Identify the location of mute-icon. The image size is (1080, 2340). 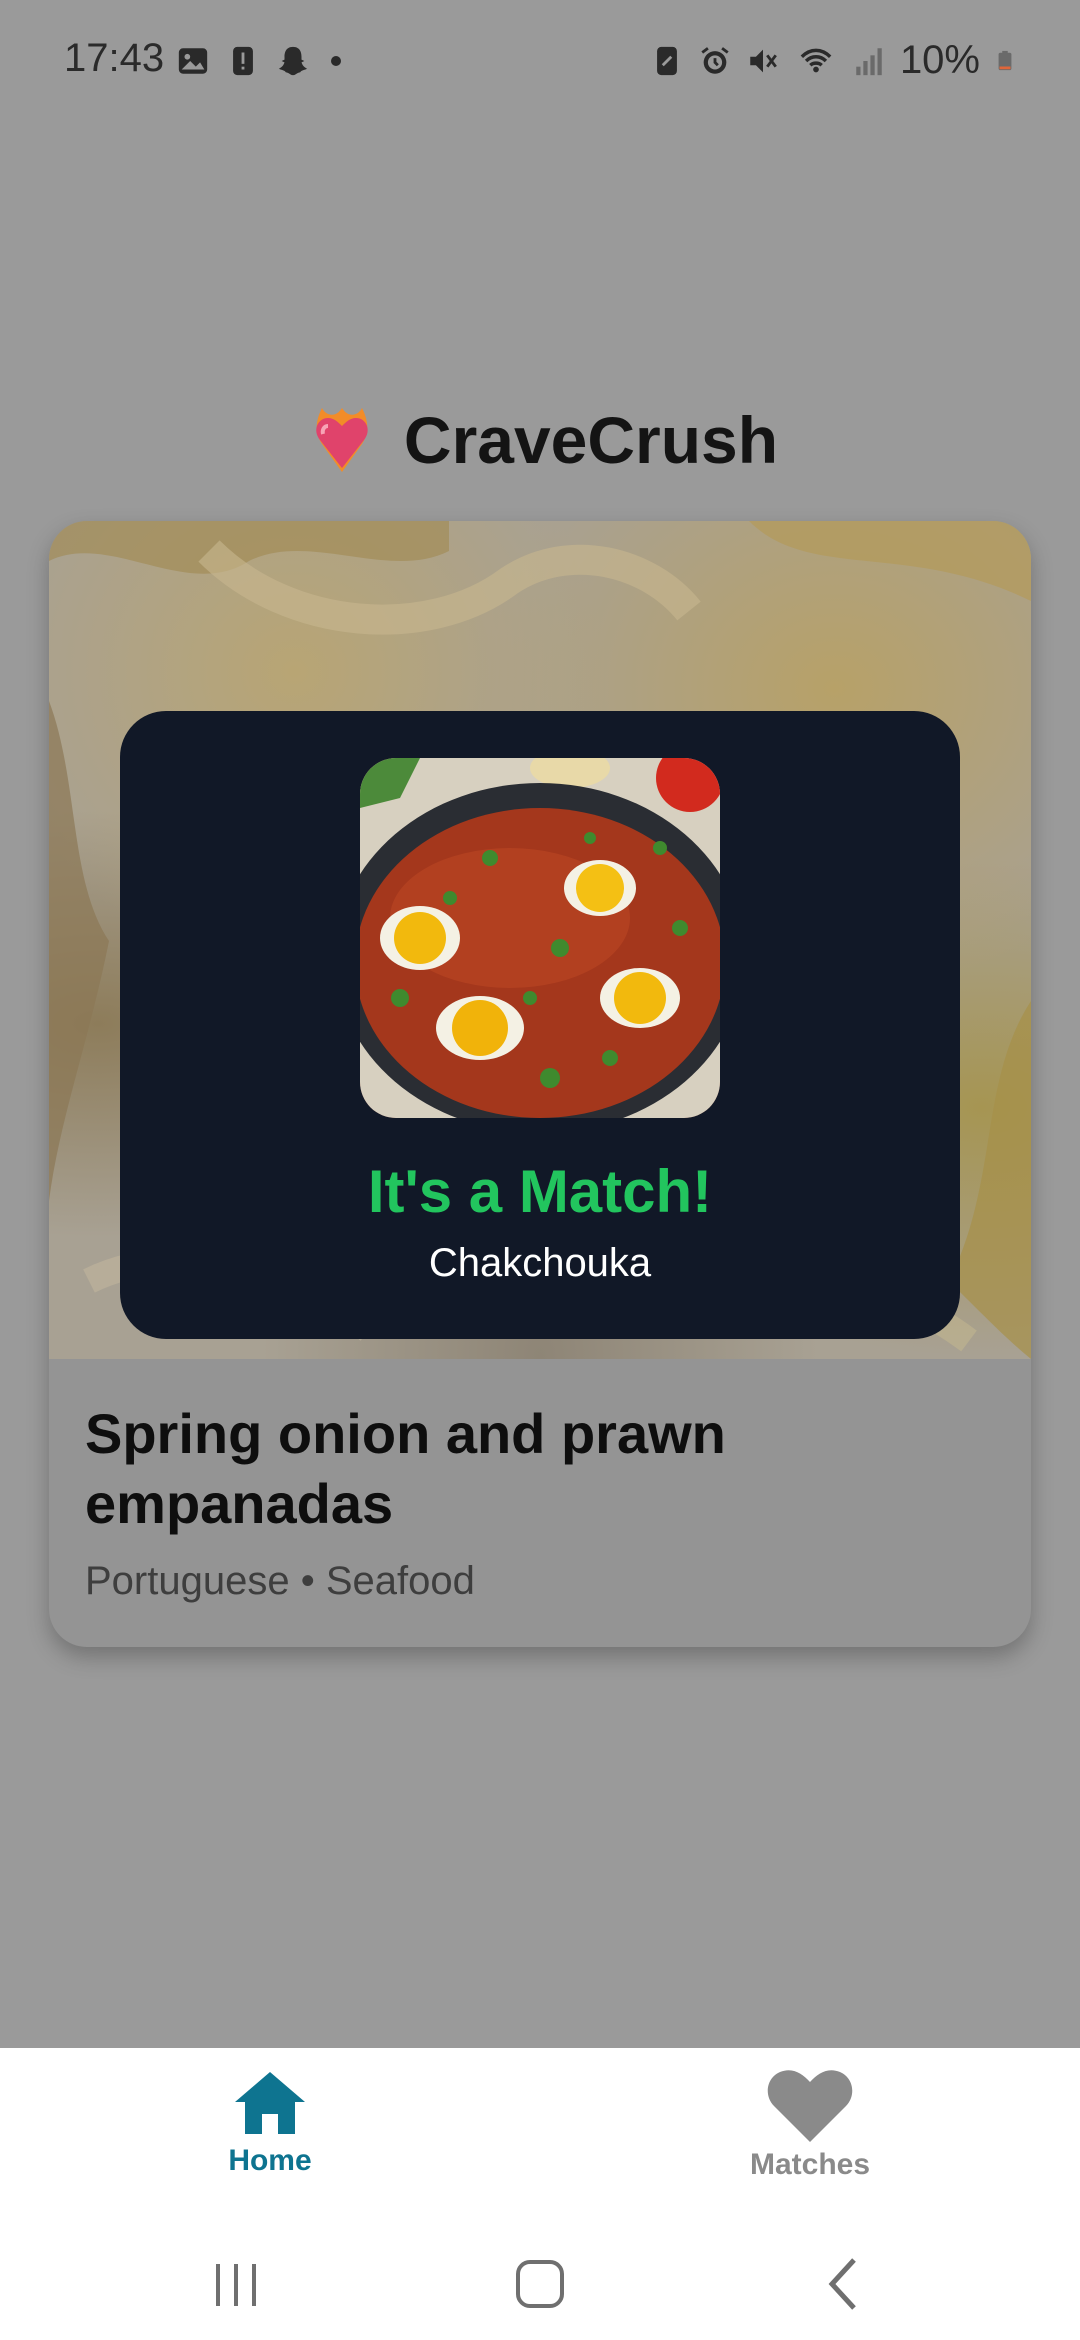
(763, 60).